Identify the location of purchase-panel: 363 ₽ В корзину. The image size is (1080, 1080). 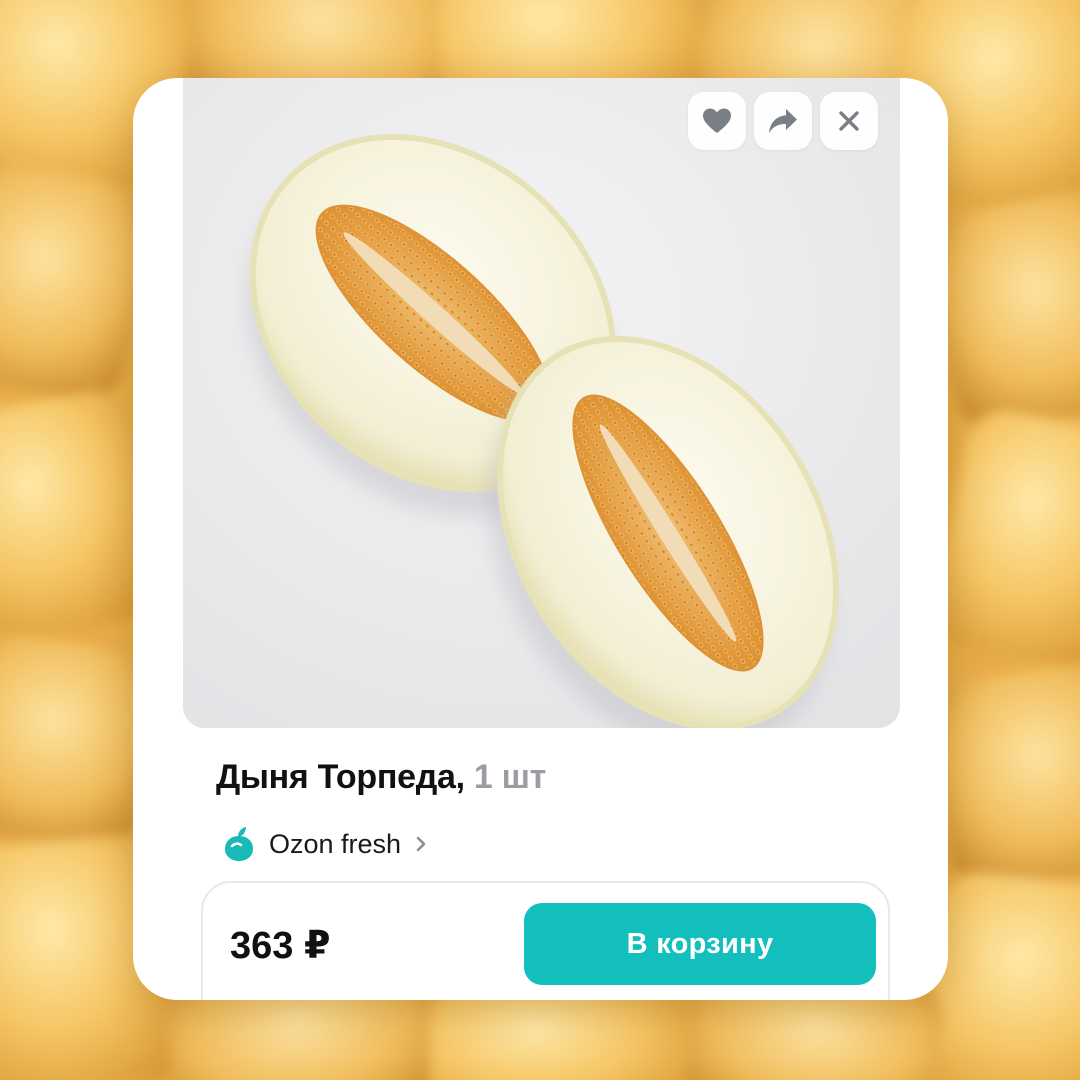
(545, 940).